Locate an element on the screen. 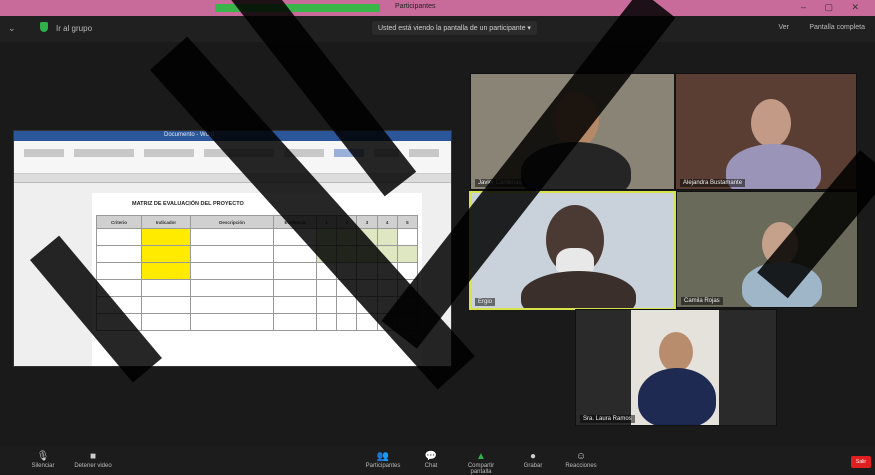 Image resolution: width=875 pixels, height=475 pixels. view-button: Ver is located at coordinates (783, 27).